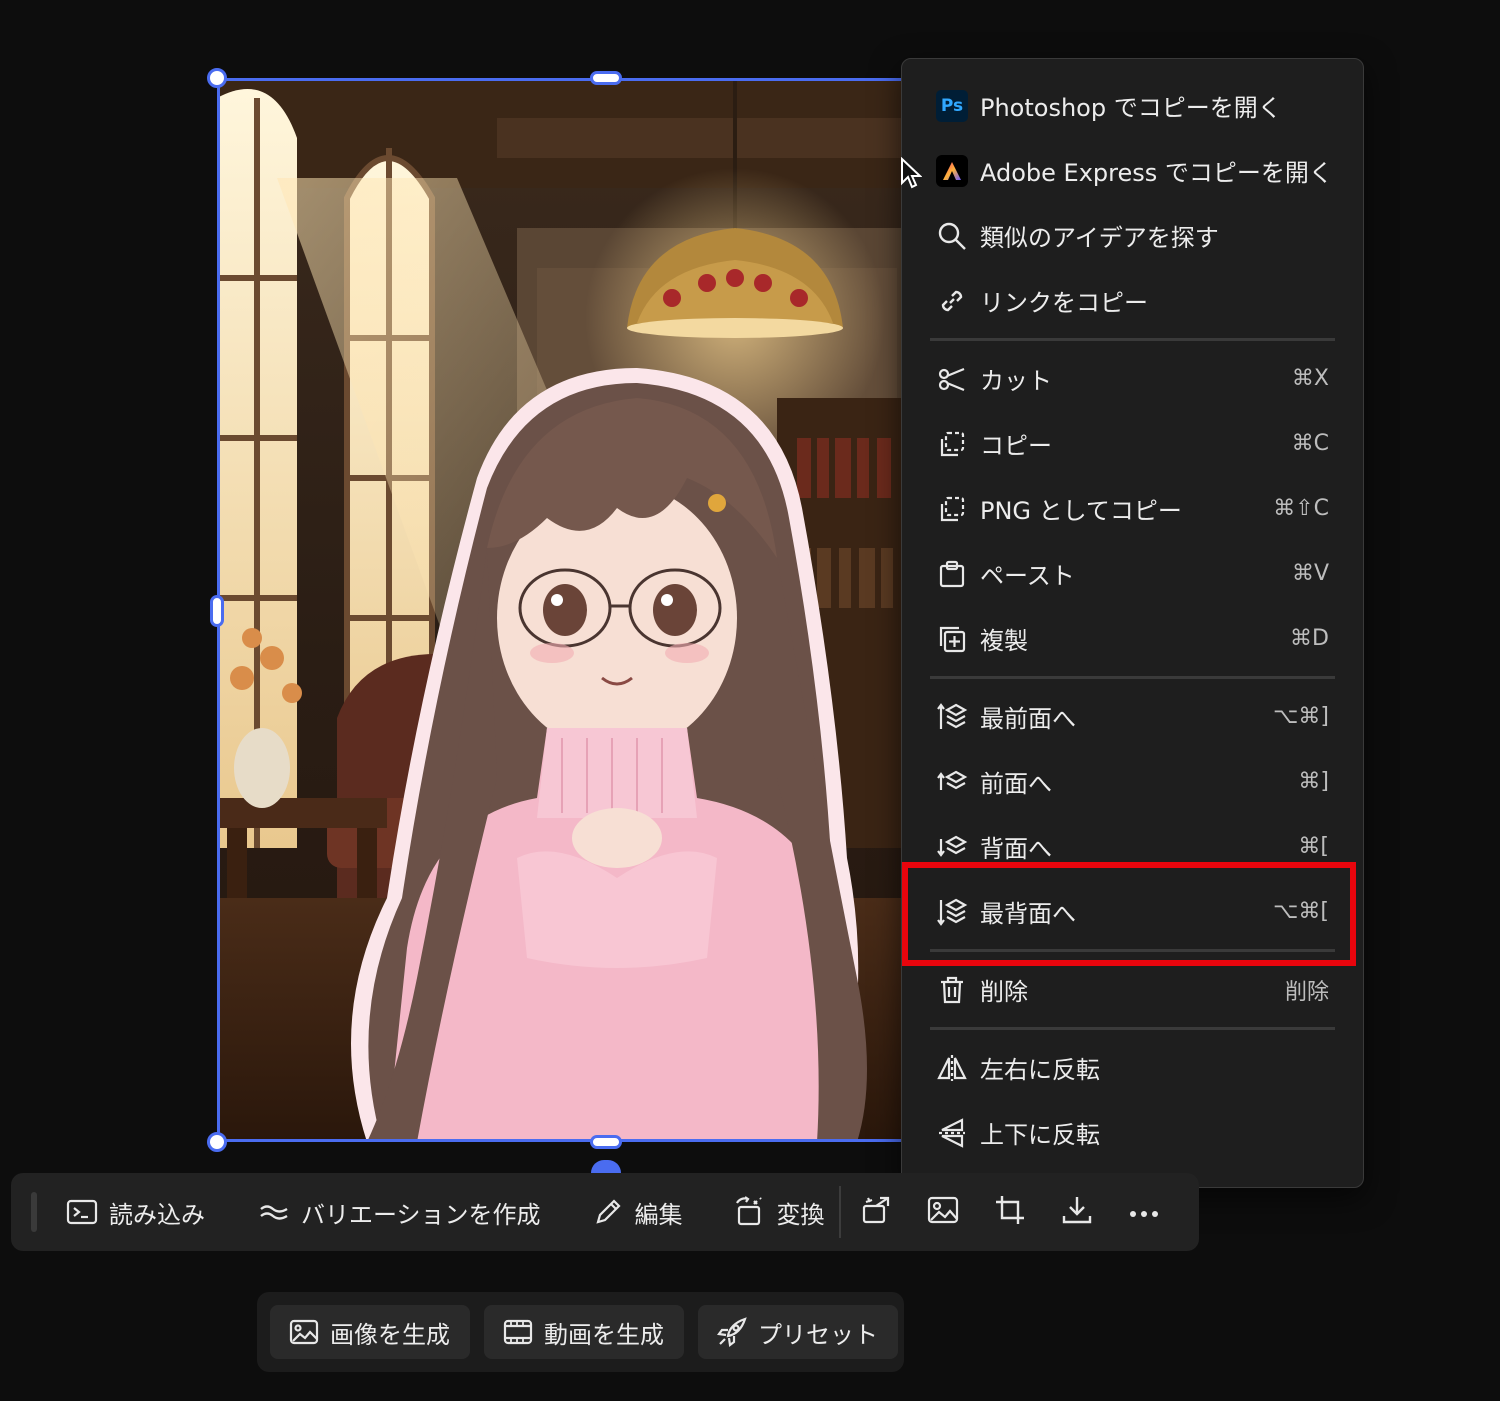  What do you see at coordinates (1132, 573) in the screenshot?
I see `menu-item-paste: ペースト ⌘V` at bounding box center [1132, 573].